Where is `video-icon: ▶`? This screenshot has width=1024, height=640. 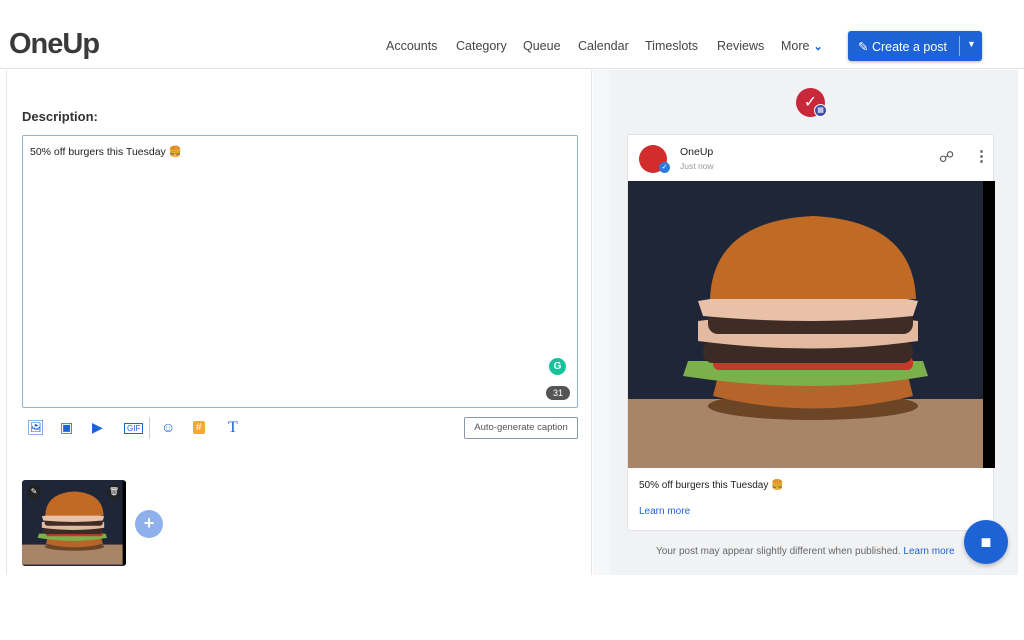
video-icon: ▶ is located at coordinates (97, 427).